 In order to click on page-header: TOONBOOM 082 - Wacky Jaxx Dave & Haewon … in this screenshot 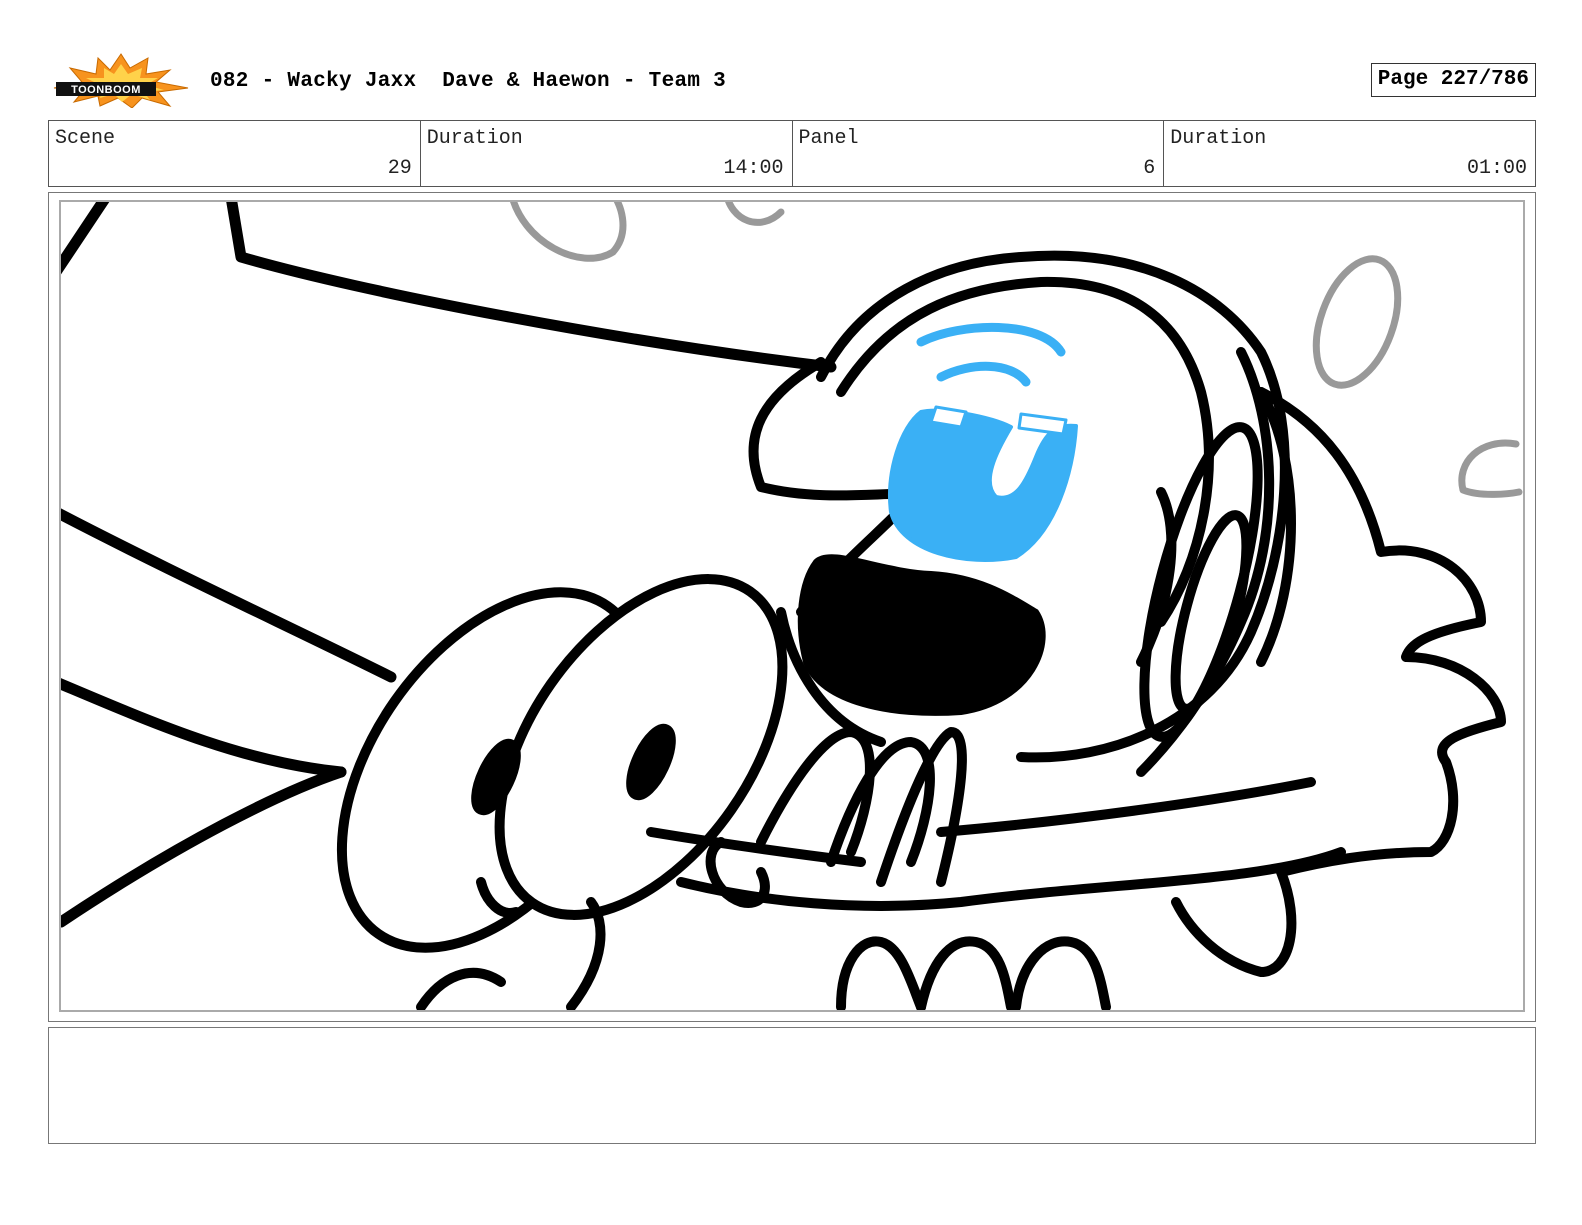, I will do `click(792, 81)`.